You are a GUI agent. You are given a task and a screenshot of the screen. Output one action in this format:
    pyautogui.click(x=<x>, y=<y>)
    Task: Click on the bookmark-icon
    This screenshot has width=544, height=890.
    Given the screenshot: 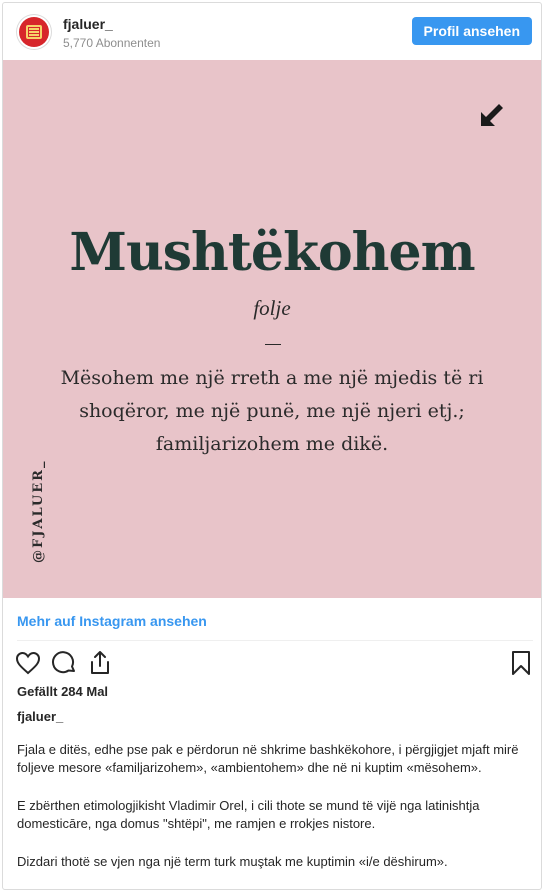 What is the action you would take?
    pyautogui.click(x=521, y=663)
    